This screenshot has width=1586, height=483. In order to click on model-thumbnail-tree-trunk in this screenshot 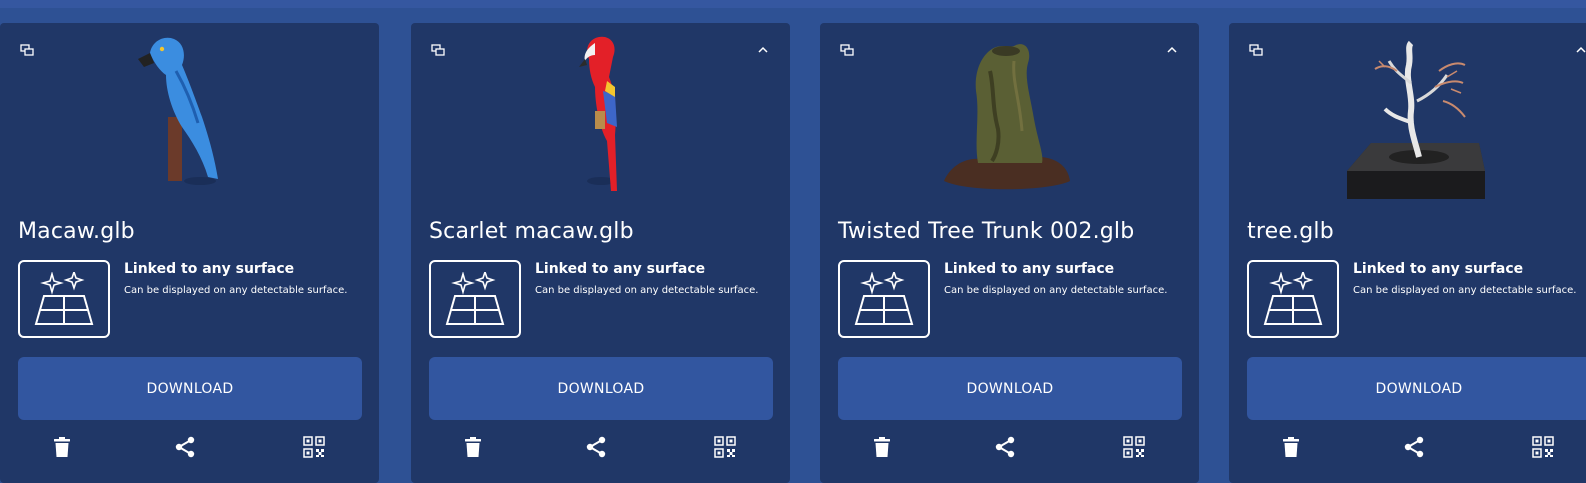, I will do `click(1007, 117)`.